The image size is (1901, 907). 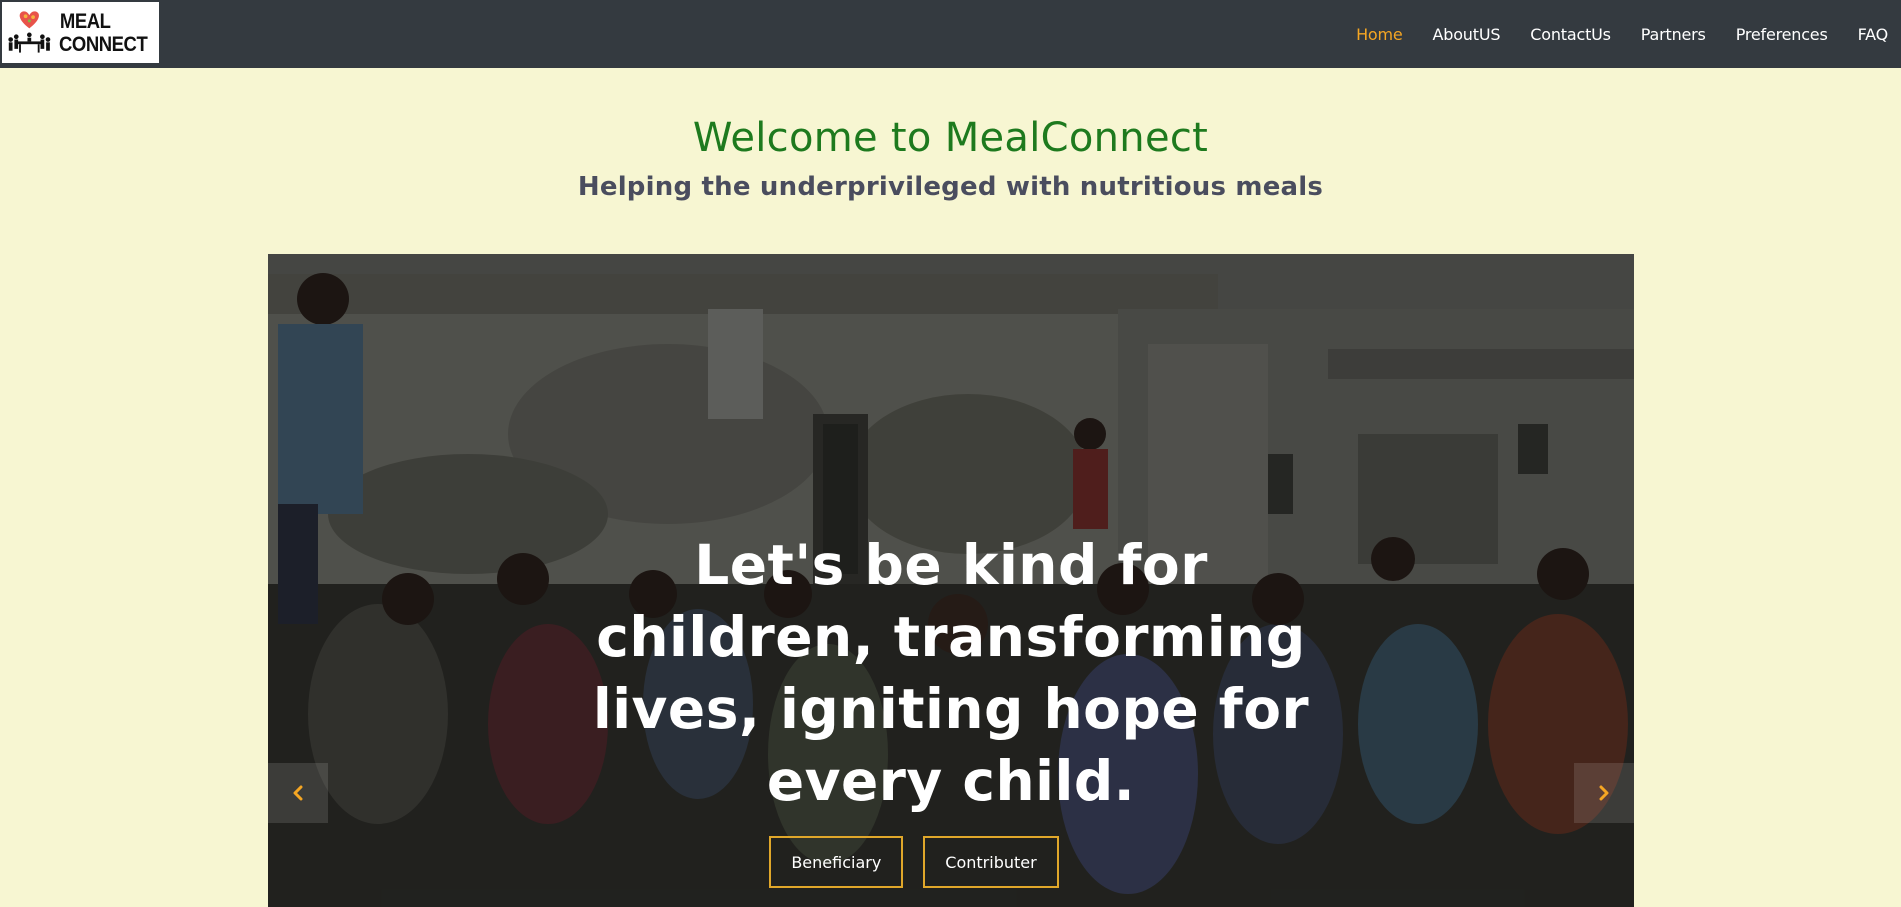 I want to click on brand-logo: MEAL CONNECT, so click(x=80, y=32).